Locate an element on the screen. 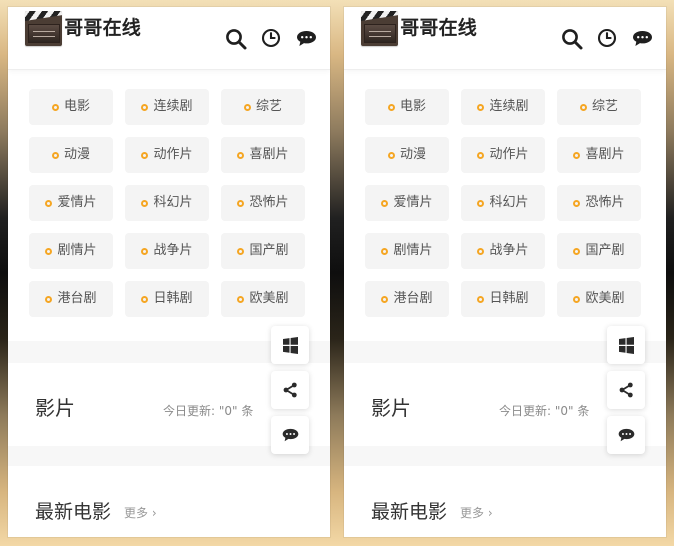 The height and width of the screenshot is (546, 674). today-update-text: 今日更新: "0" 条 is located at coordinates (544, 411).